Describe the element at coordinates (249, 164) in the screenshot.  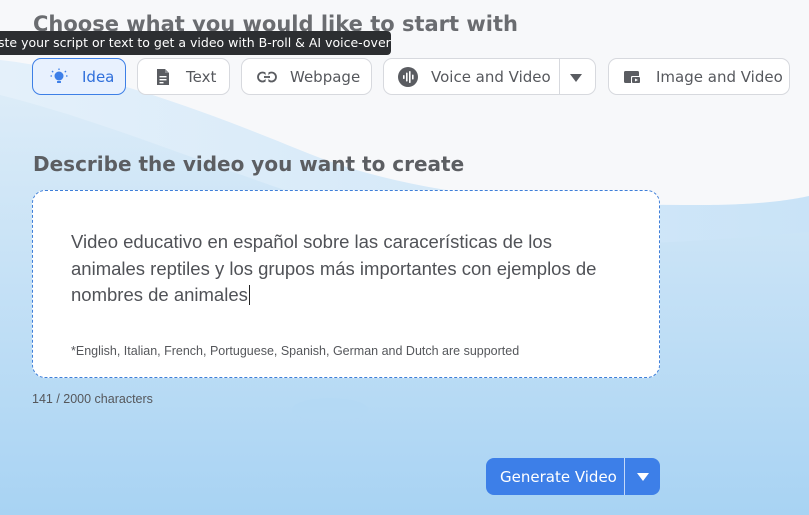
I see `prompt-title: Describe the video you want to create` at that location.